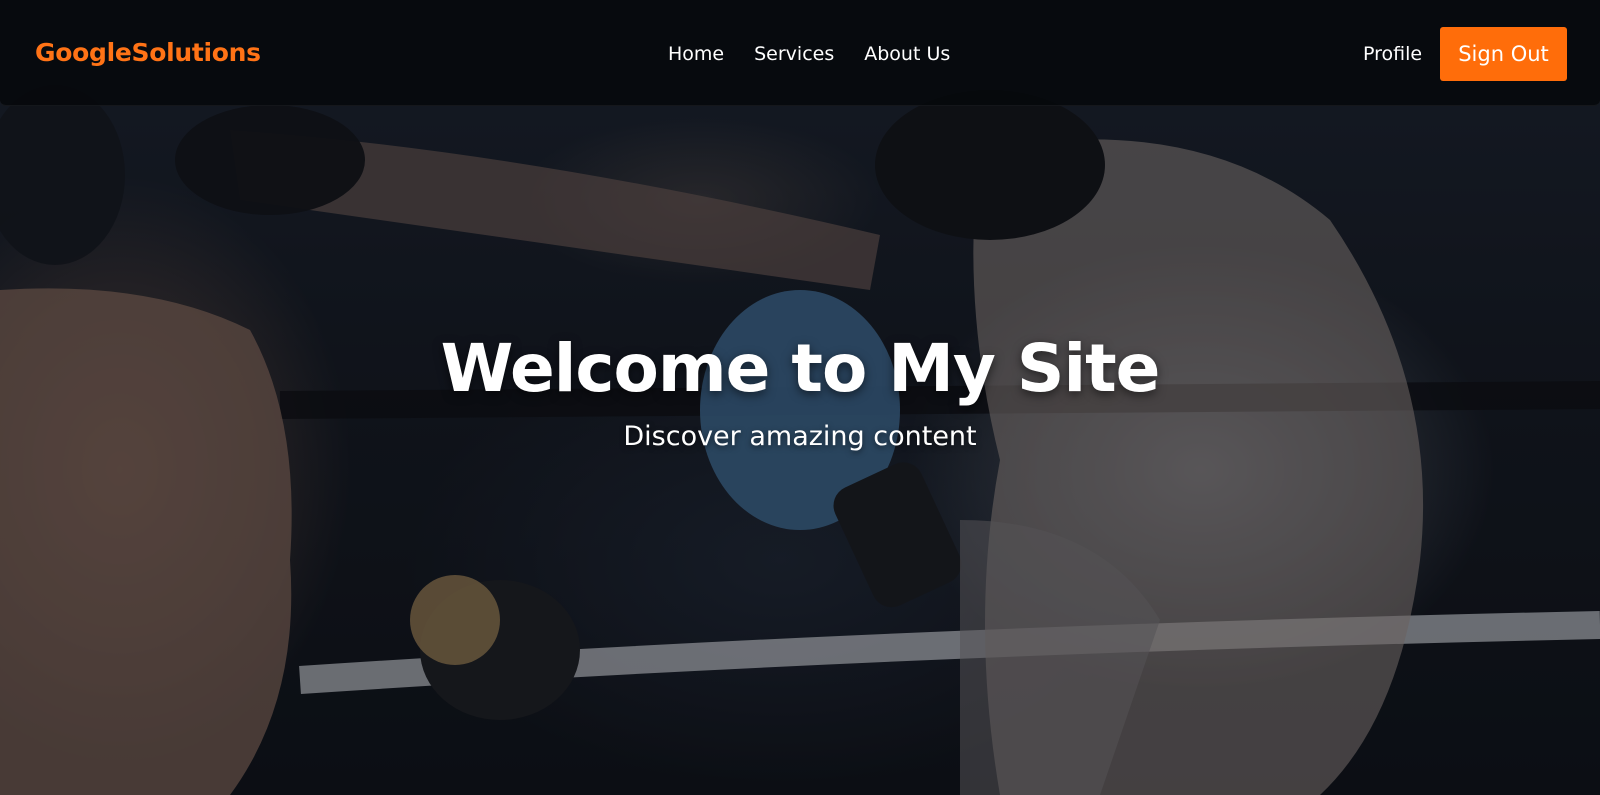 This screenshot has width=1600, height=795. Describe the element at coordinates (794, 54) in the screenshot. I see `nav-link-services: Services` at that location.